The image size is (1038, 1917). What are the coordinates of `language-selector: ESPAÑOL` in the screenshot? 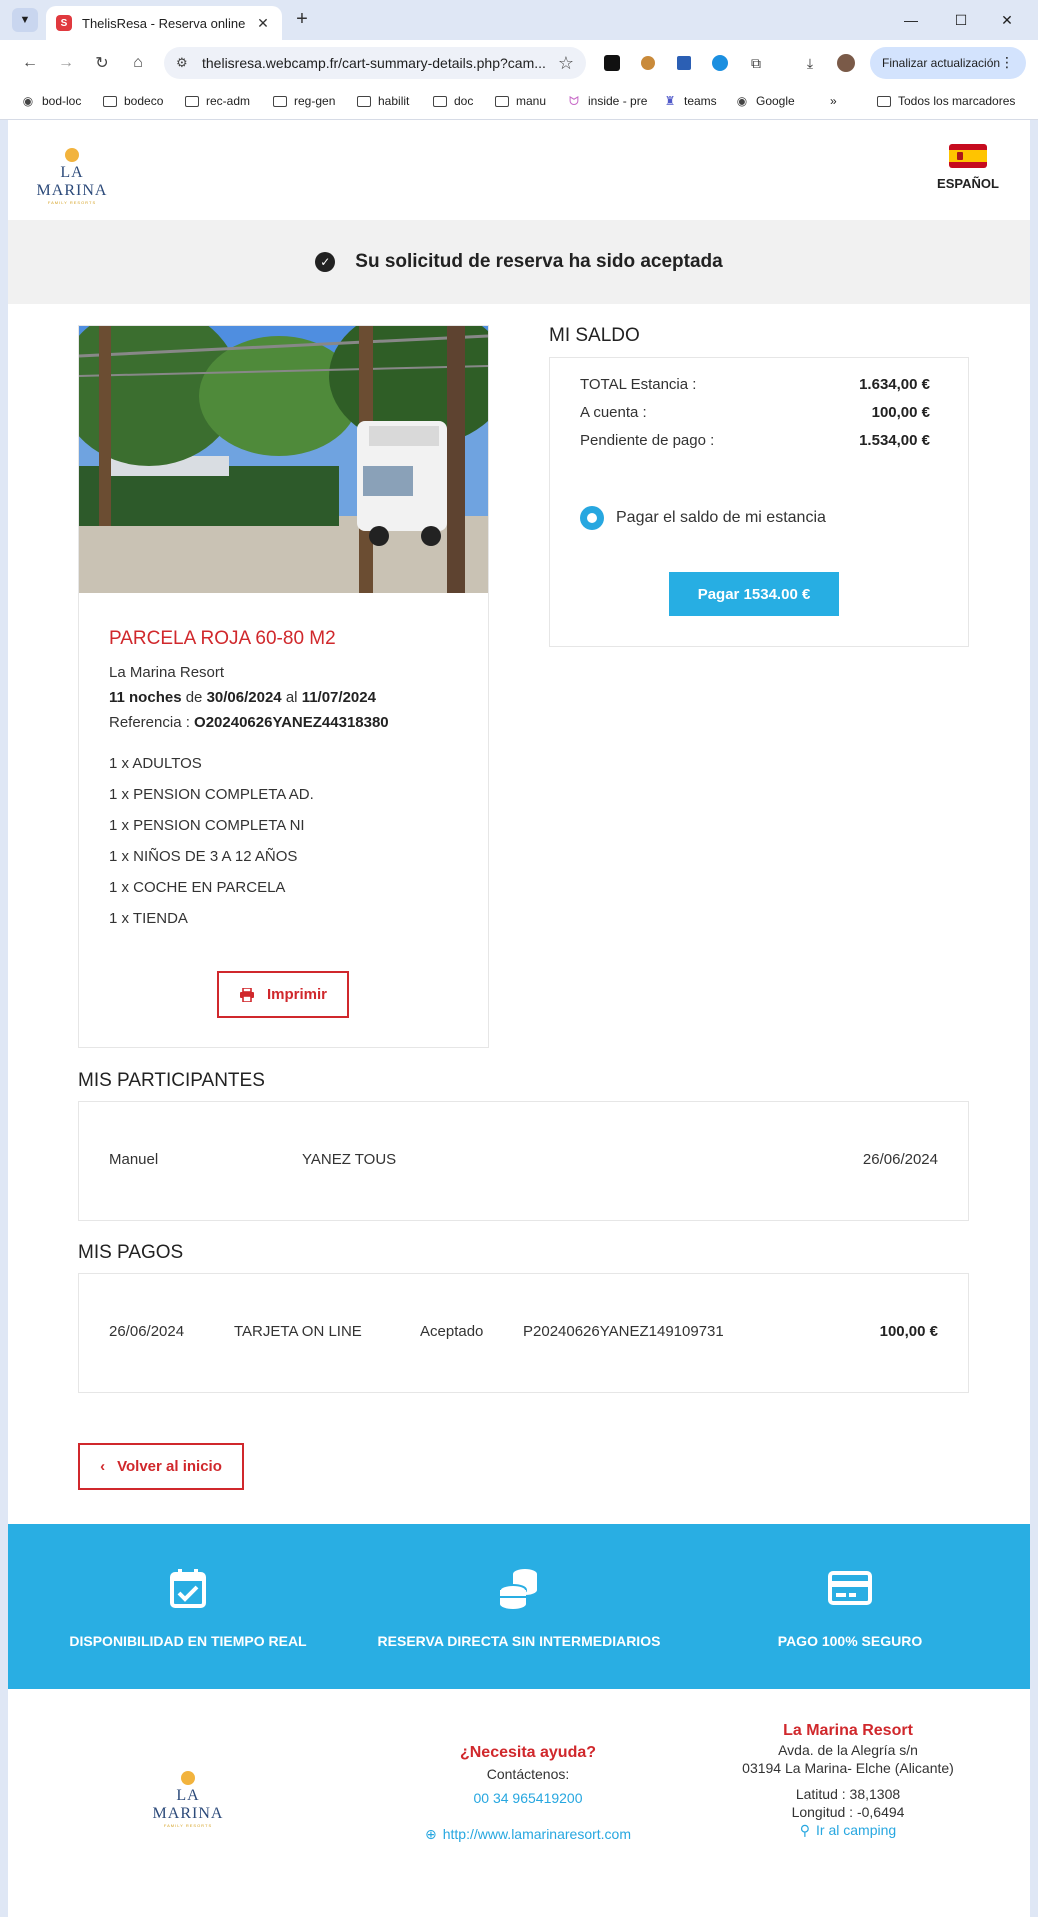 It's located at (968, 167).